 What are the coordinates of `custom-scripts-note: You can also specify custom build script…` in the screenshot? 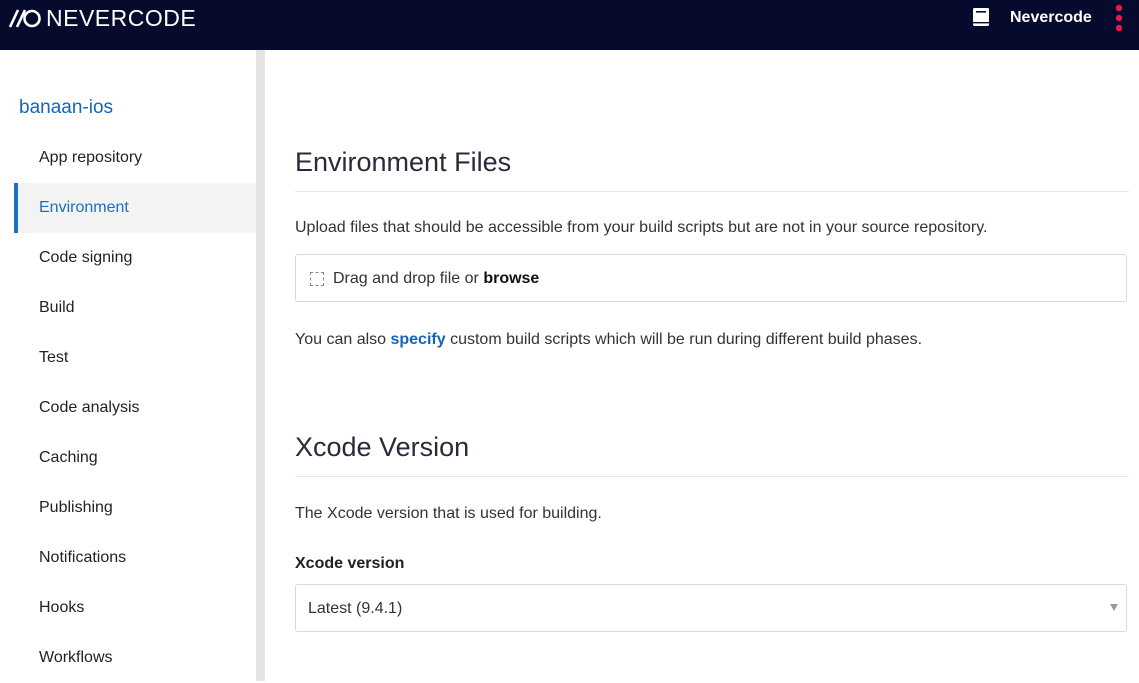 It's located at (608, 340).